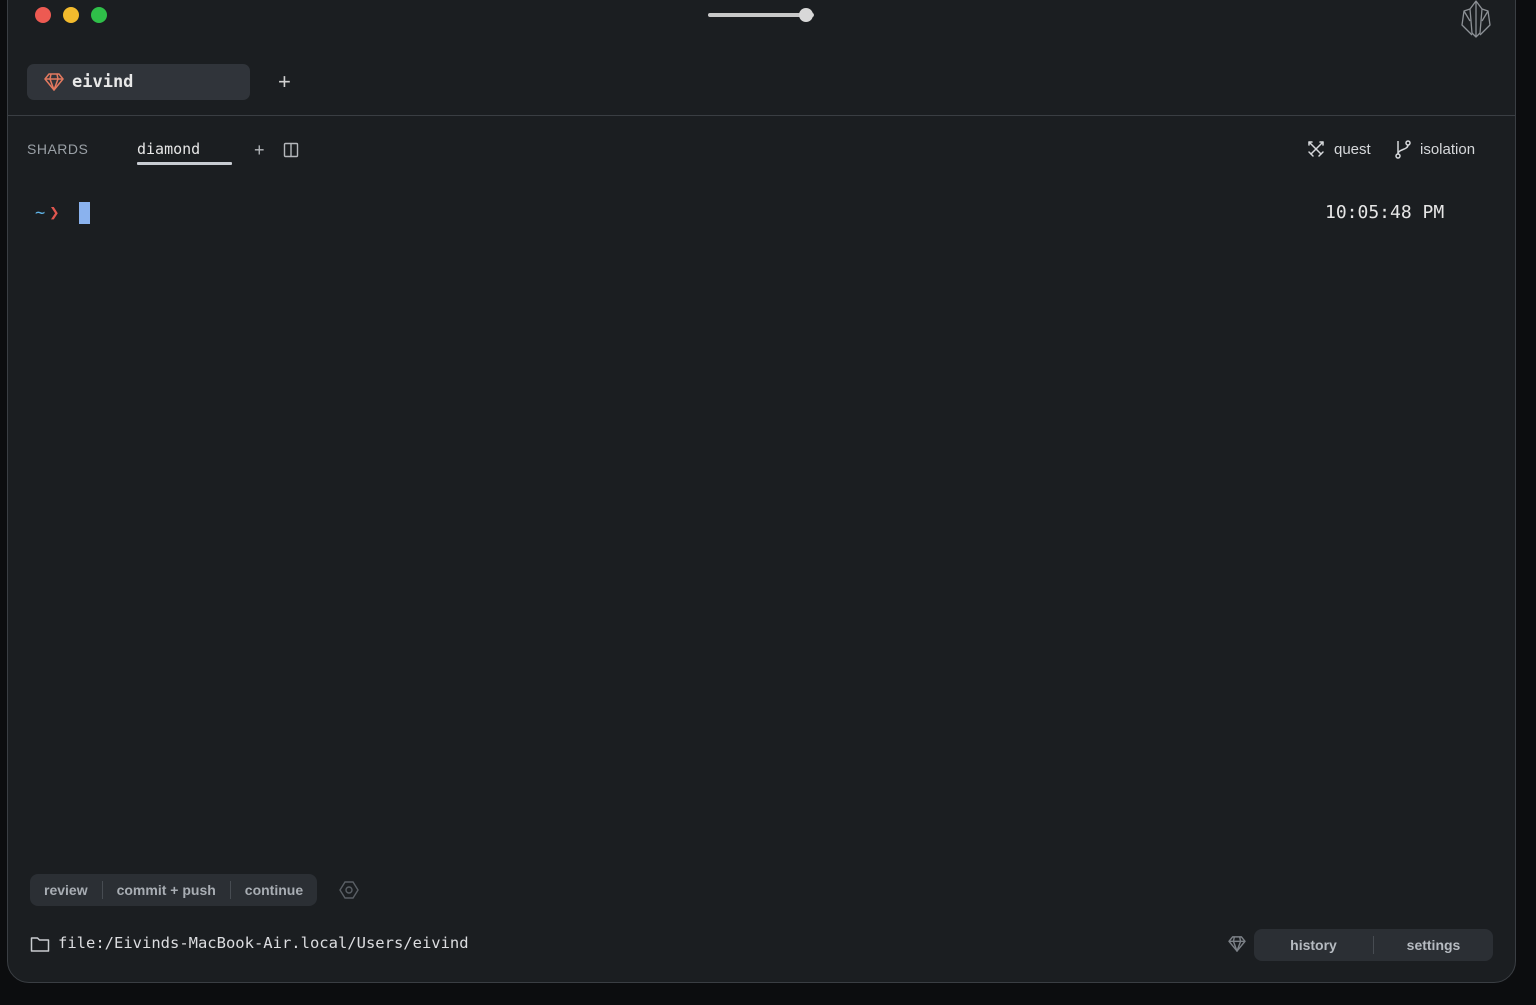 The image size is (1536, 1005). I want to click on header-divider, so click(761, 115).